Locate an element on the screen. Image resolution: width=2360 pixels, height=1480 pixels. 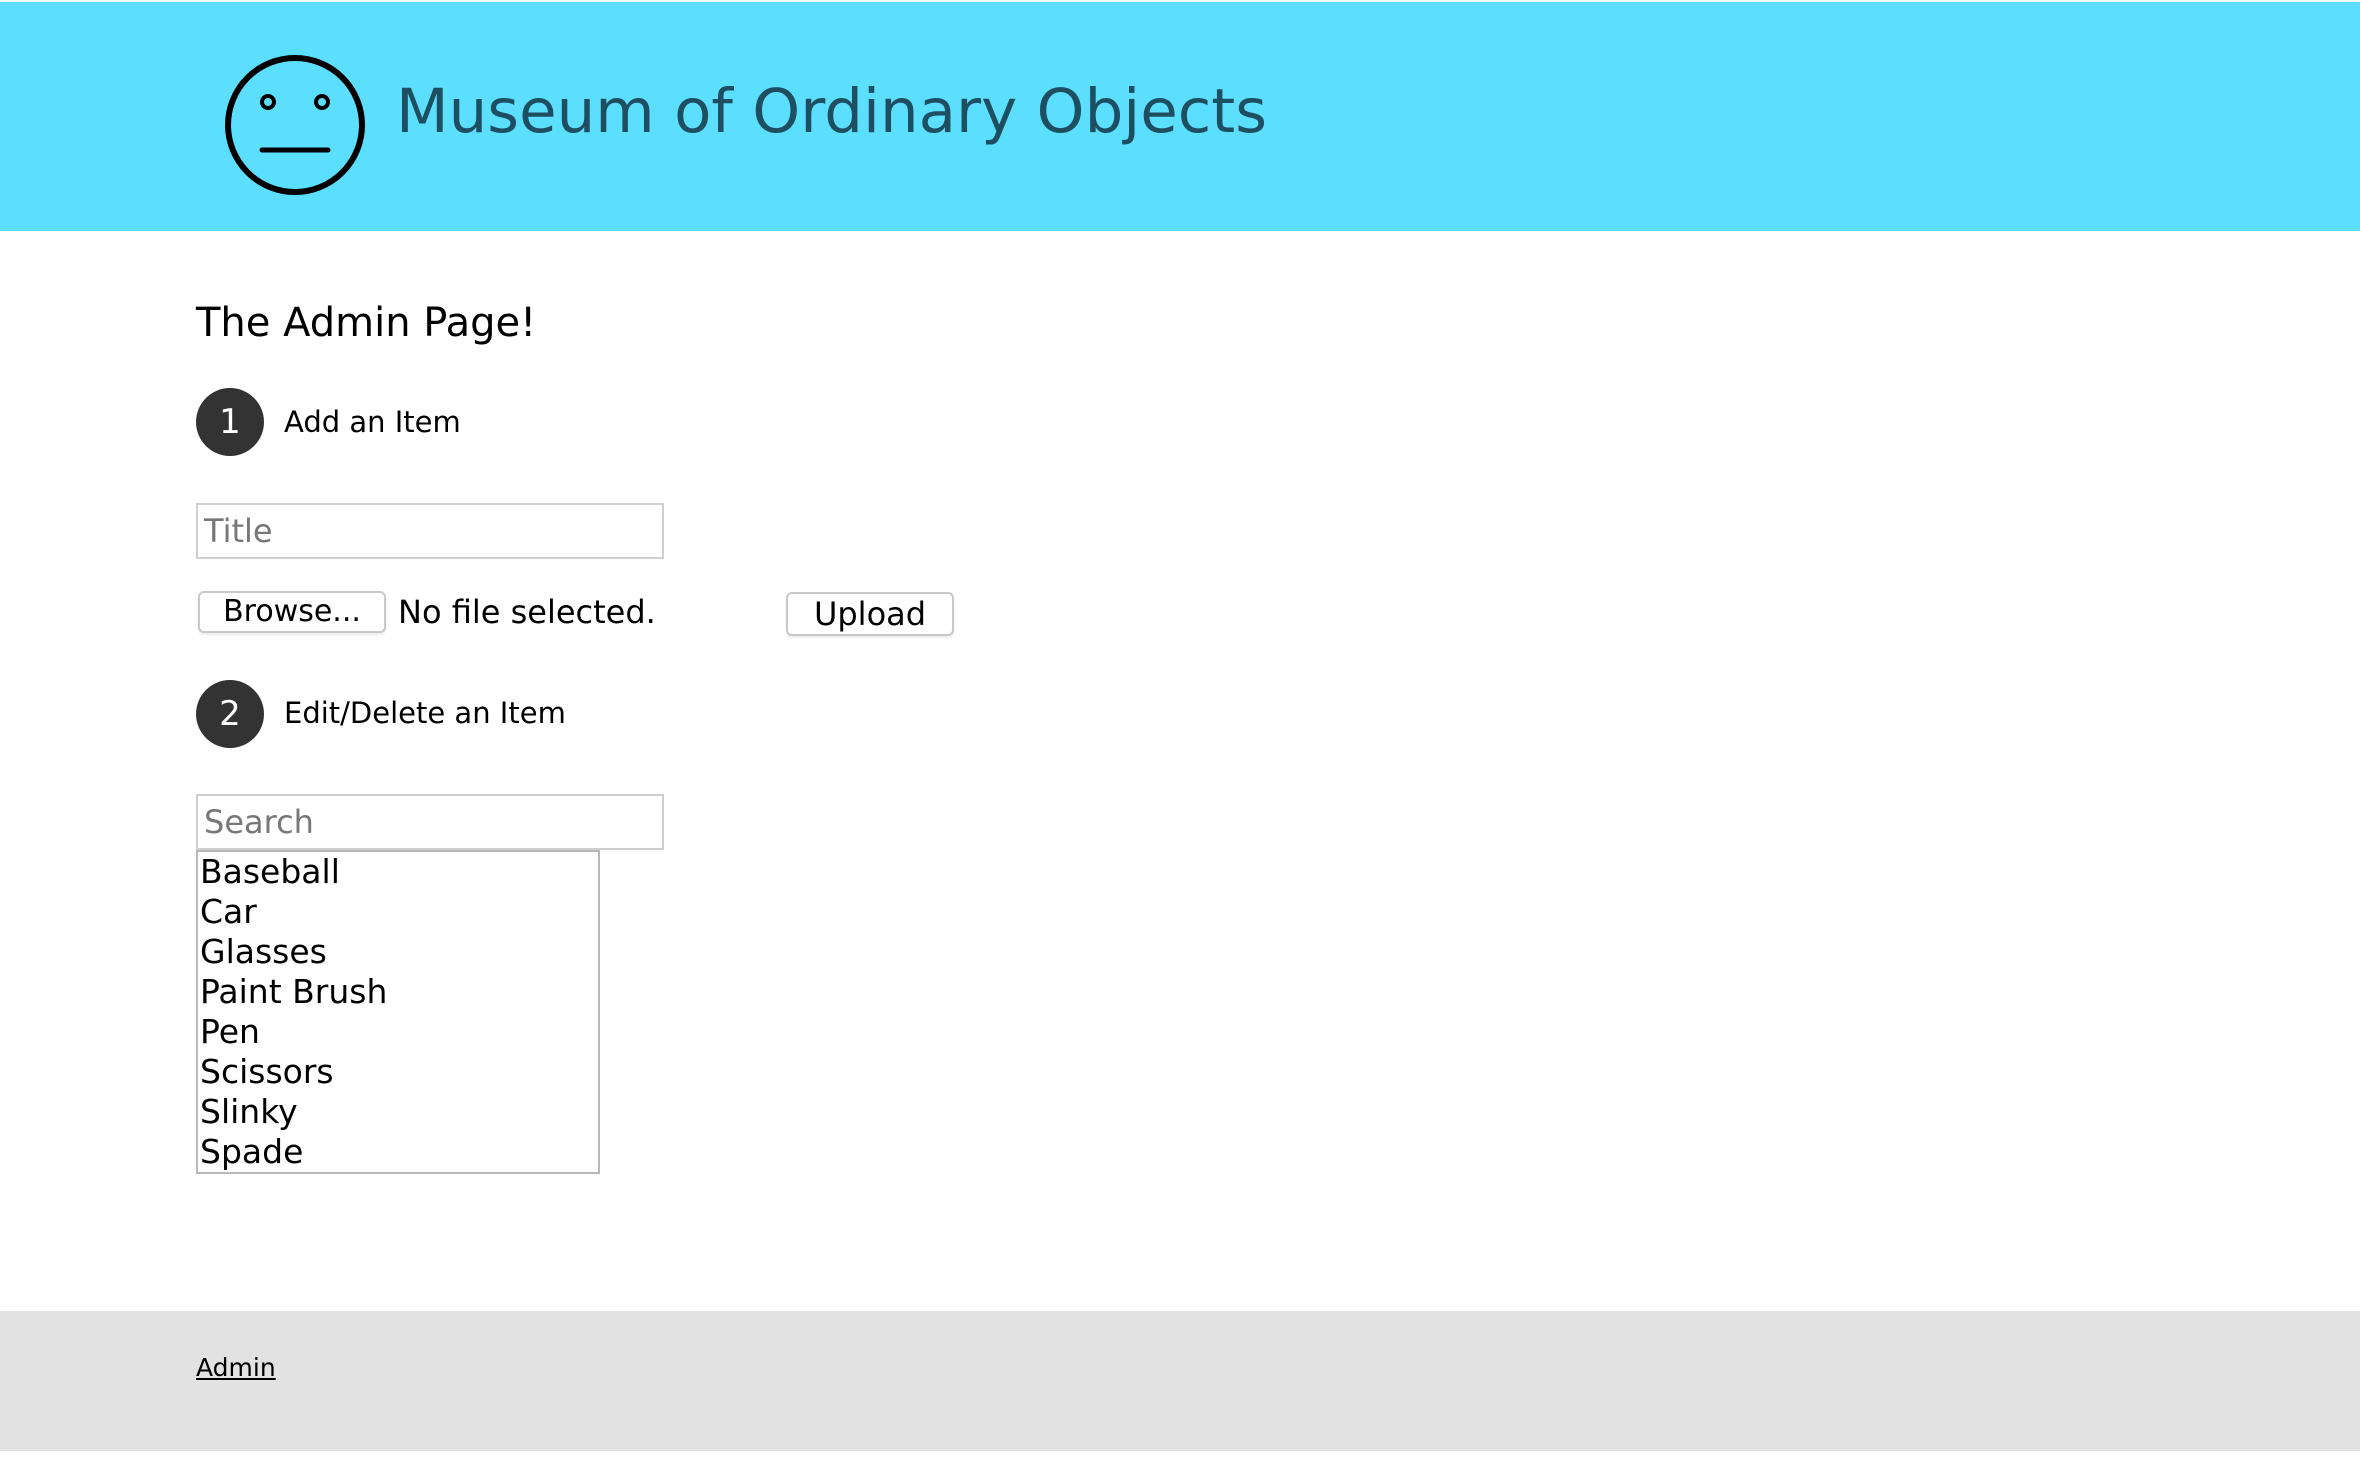
file-status-text: No file selected. is located at coordinates (527, 612).